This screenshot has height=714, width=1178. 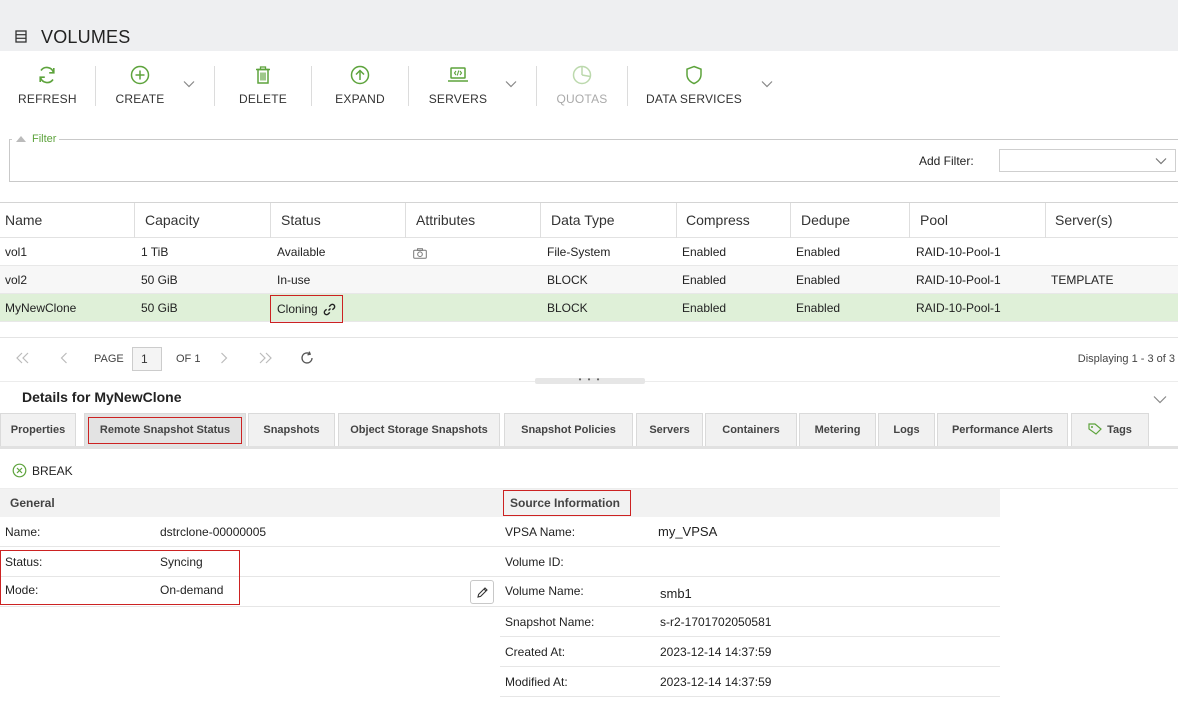 I want to click on displaying-count: Displaying 1 - 3 of 3, so click(x=1126, y=359).